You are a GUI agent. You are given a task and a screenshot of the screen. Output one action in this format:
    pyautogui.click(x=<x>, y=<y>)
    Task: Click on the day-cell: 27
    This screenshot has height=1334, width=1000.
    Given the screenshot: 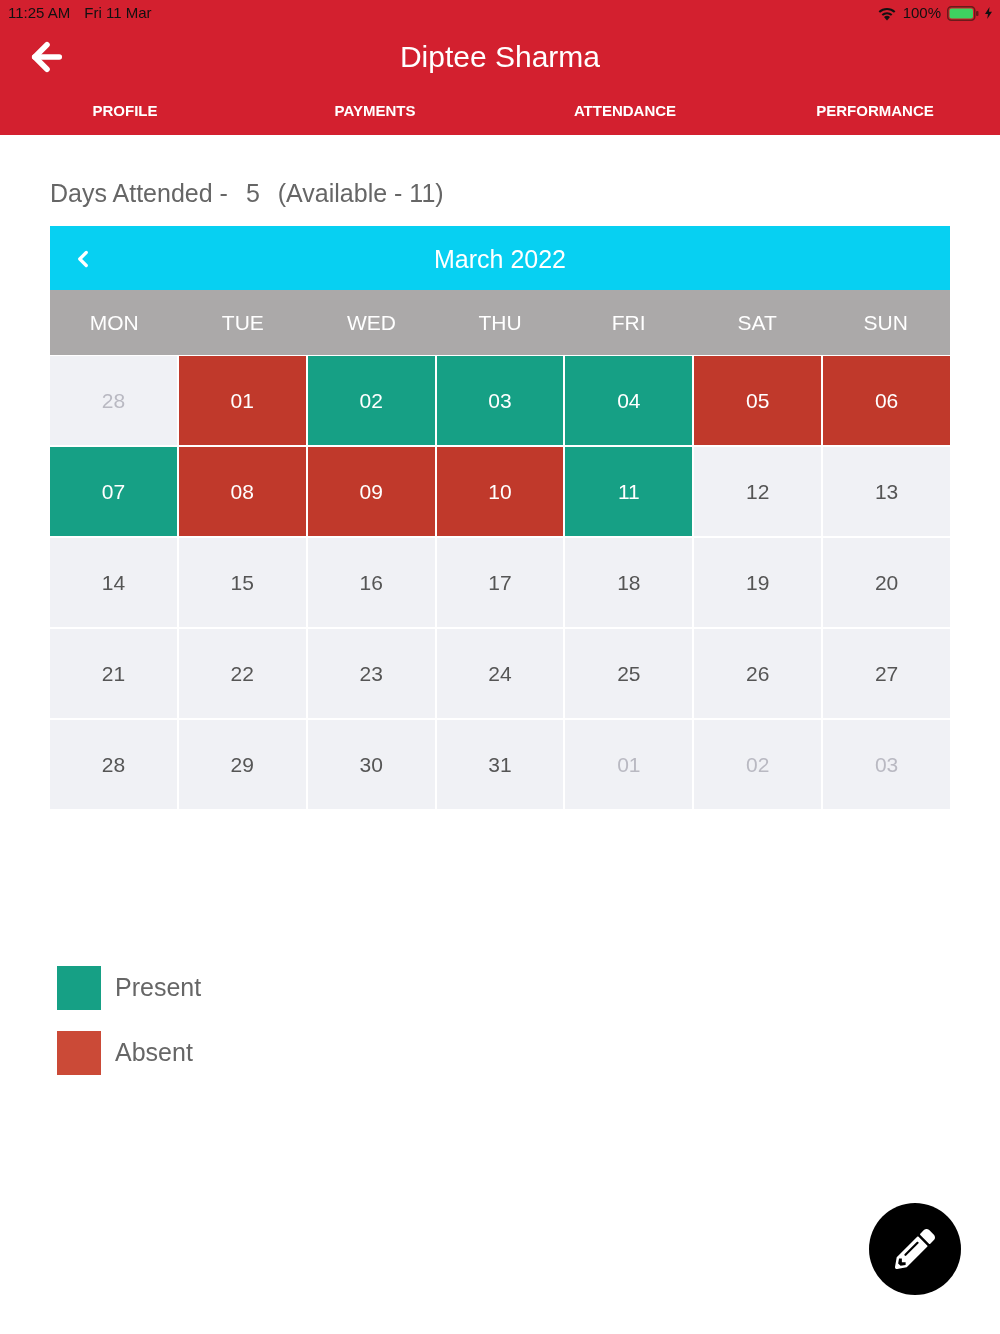 What is the action you would take?
    pyautogui.click(x=886, y=673)
    